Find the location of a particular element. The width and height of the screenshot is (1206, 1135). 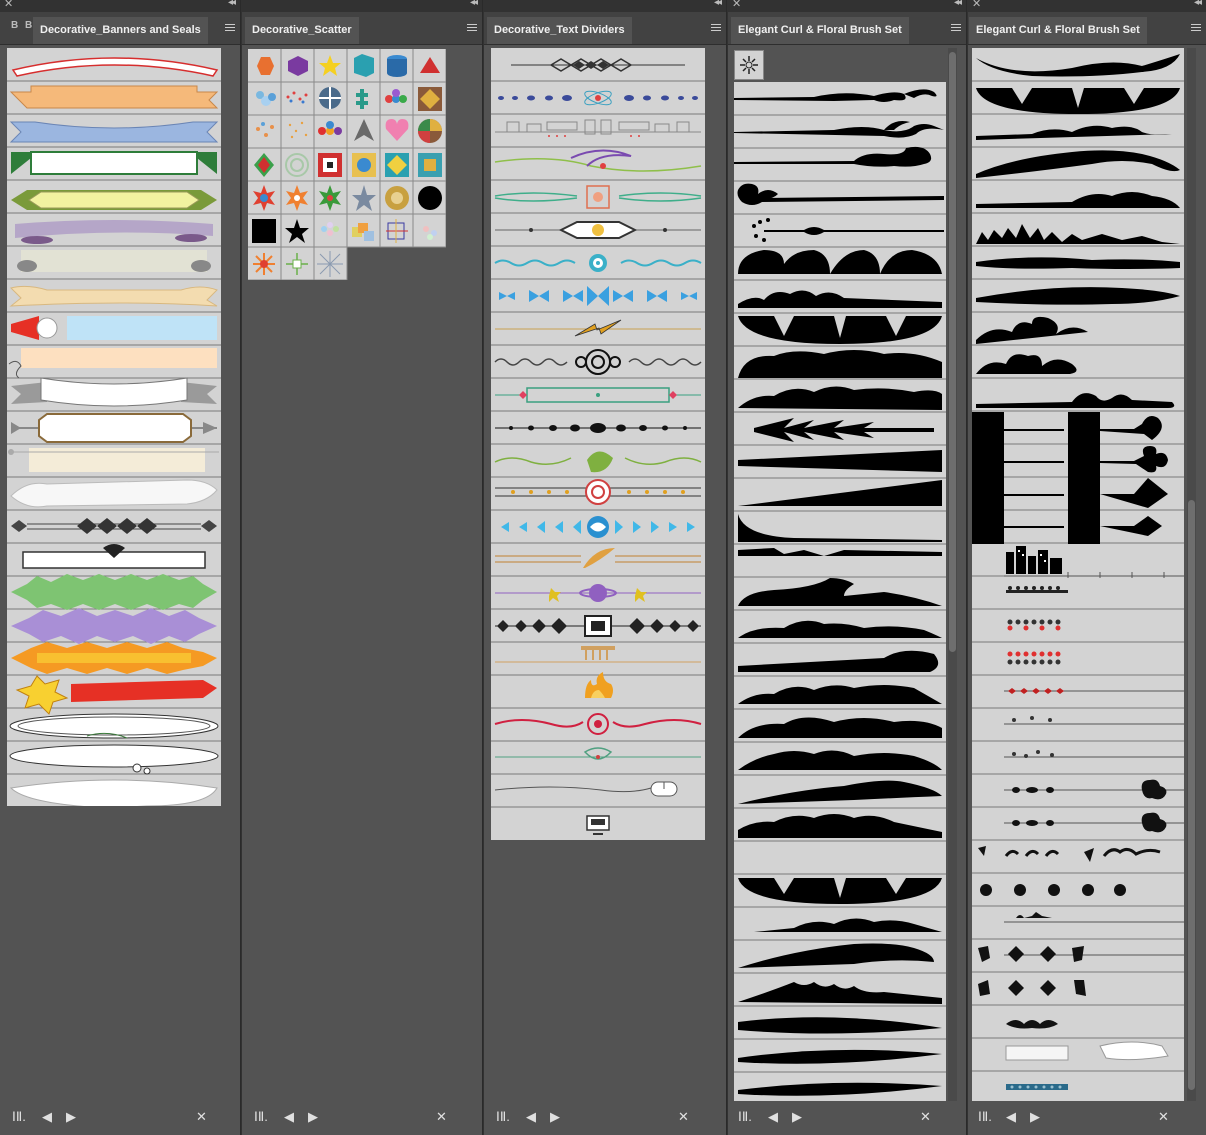

divider-list is located at coordinates (598, 444).